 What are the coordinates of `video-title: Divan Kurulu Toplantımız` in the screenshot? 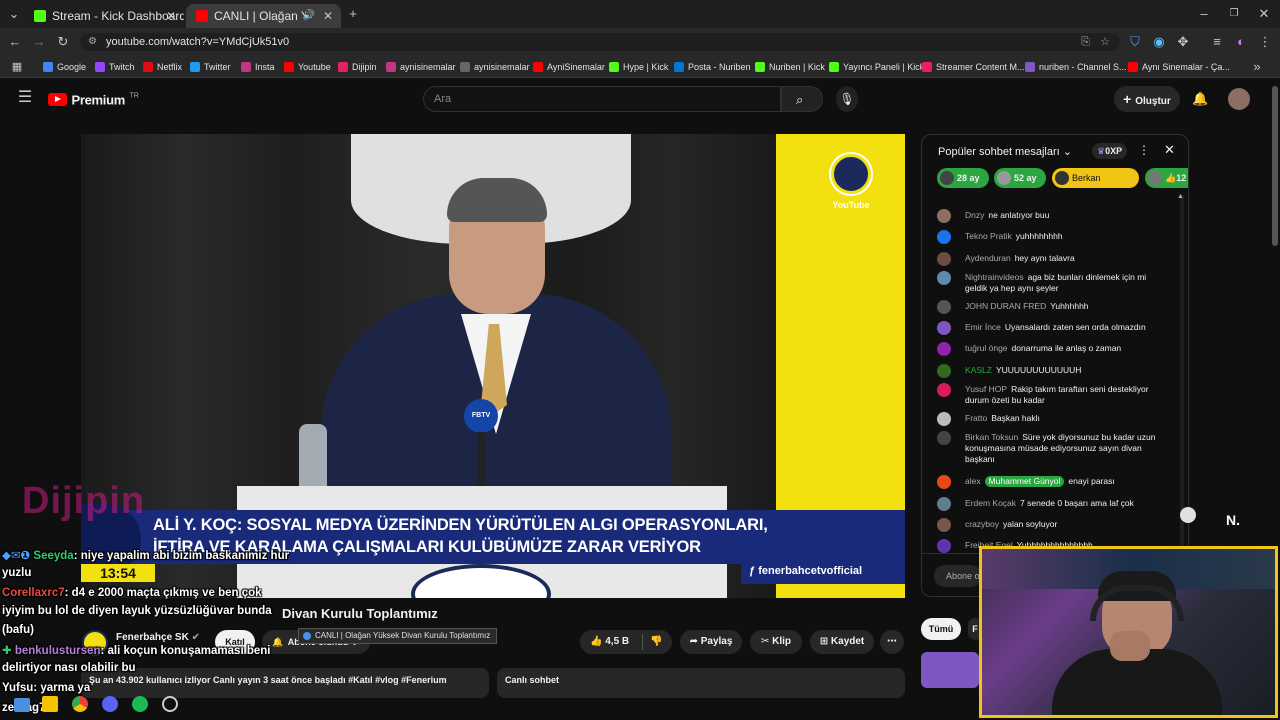 It's located at (360, 613).